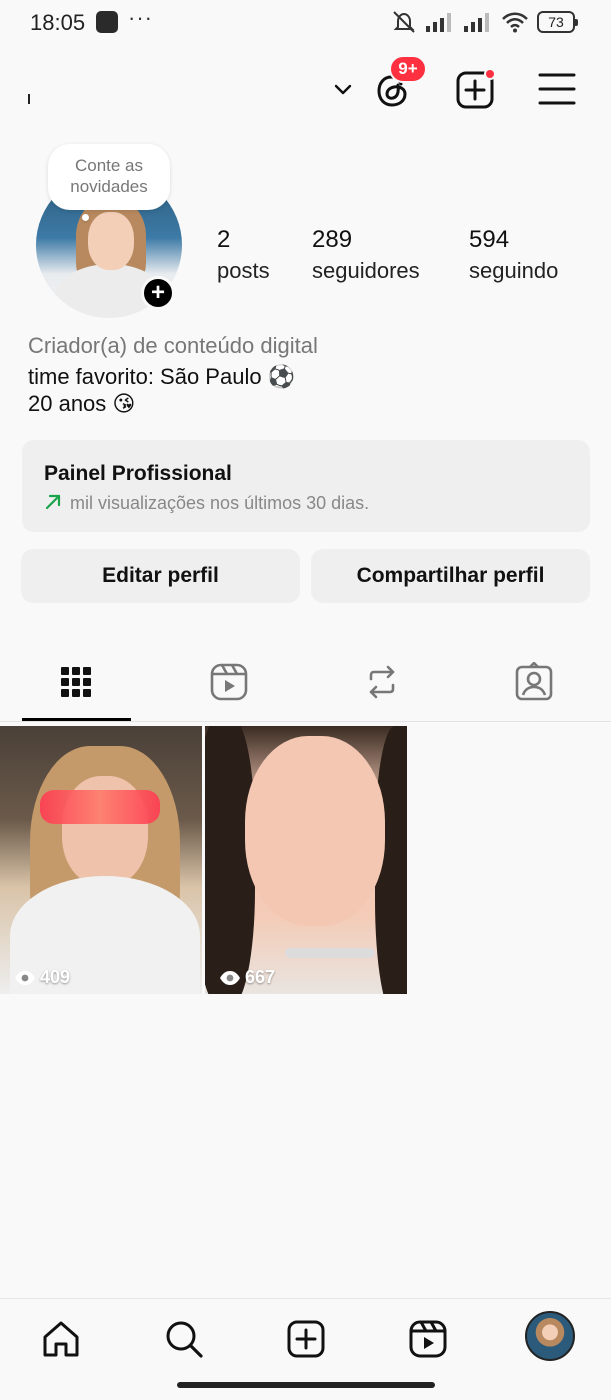 The image size is (611, 1400). Describe the element at coordinates (490, 74) in the screenshot. I see `new-indicator-dot` at that location.